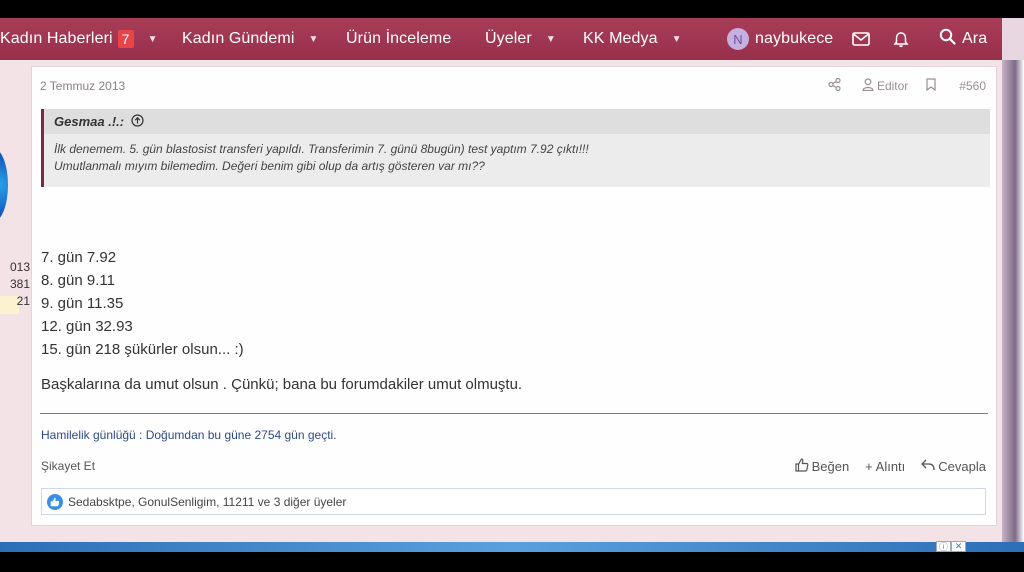 The width and height of the screenshot is (1024, 572). What do you see at coordinates (869, 86) in the screenshot?
I see `user-icon` at bounding box center [869, 86].